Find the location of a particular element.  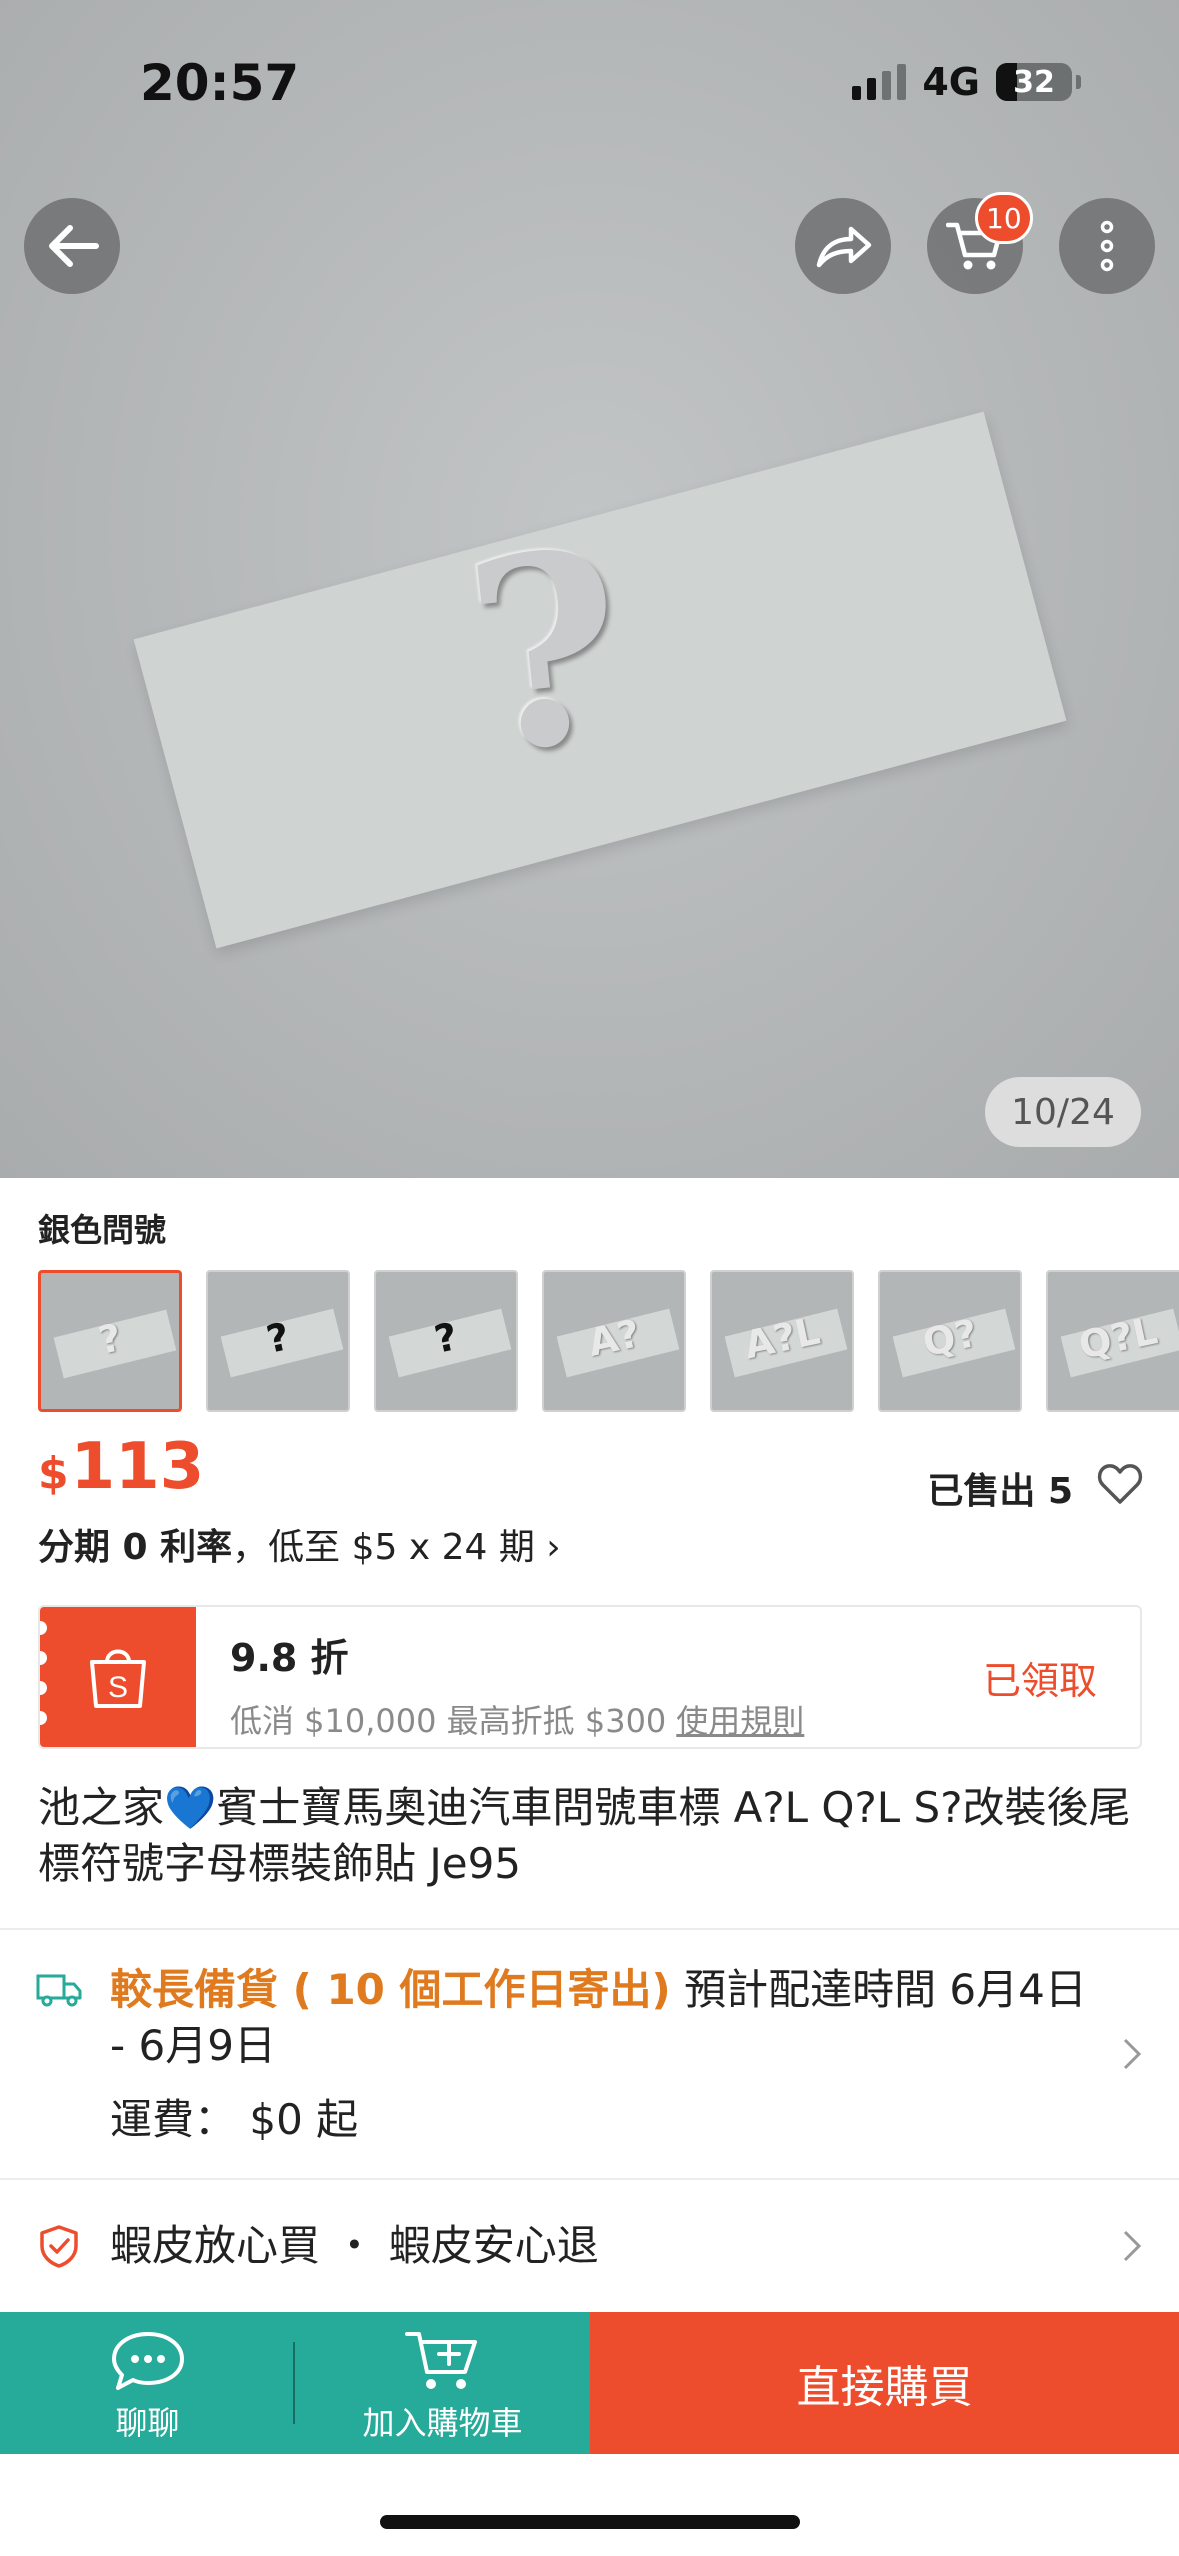

product-photo-question-mark: ? is located at coordinates (546, 652).